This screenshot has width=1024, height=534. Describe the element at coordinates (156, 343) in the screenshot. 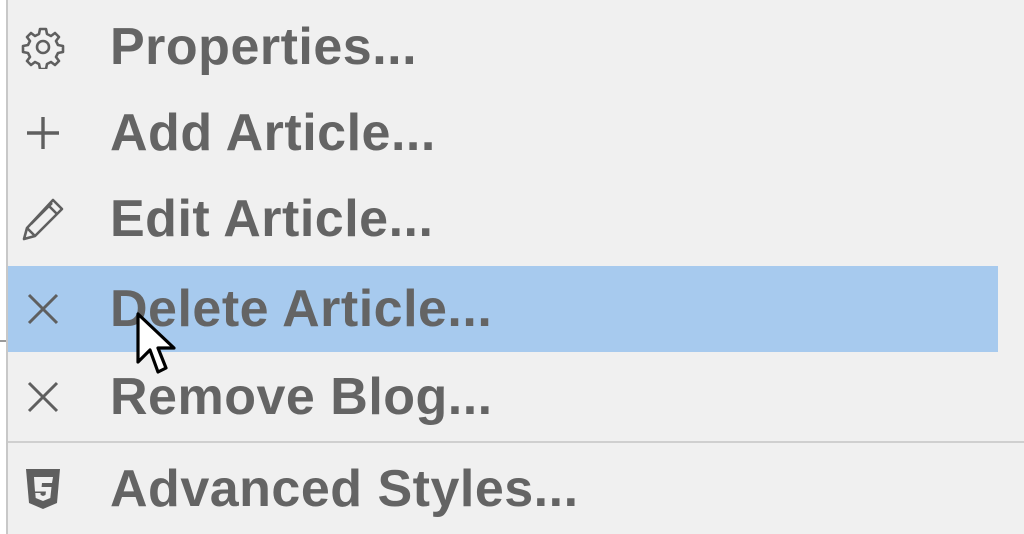

I see `mouse-cursor-icon` at that location.